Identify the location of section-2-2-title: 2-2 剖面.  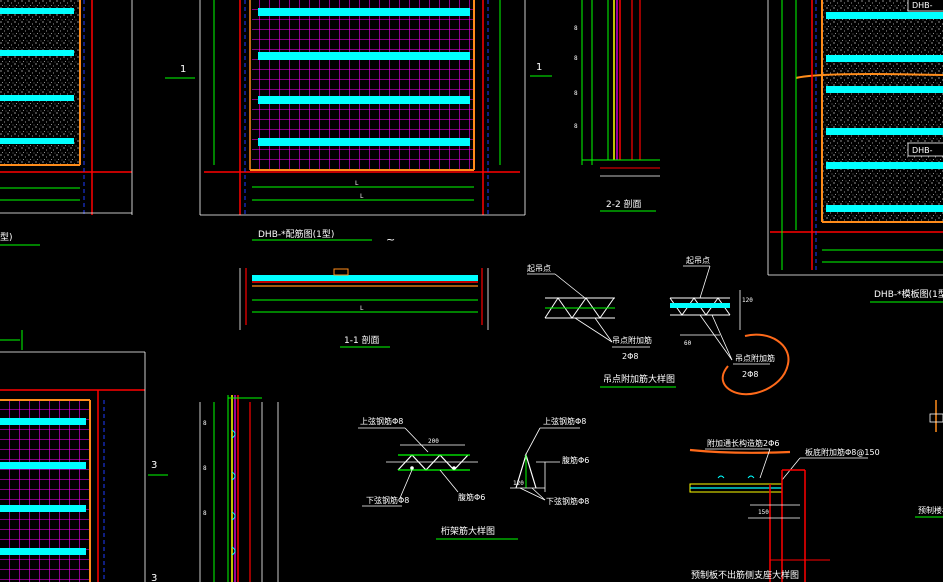
(624, 204).